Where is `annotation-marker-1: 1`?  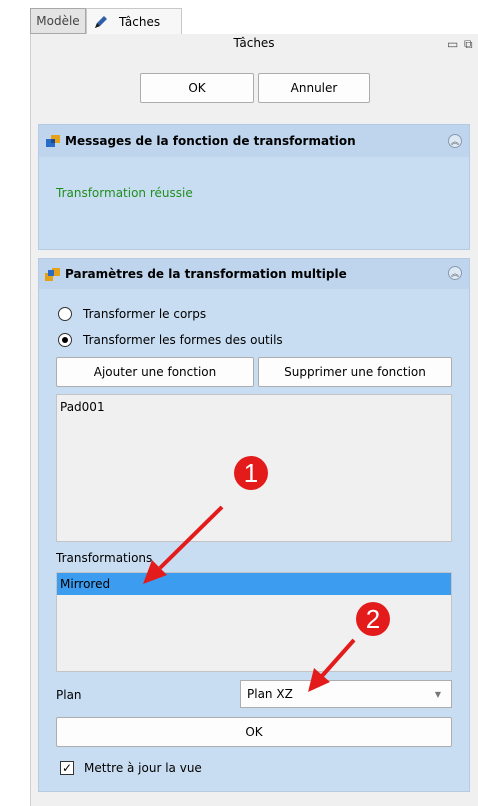
annotation-marker-1: 1 is located at coordinates (251, 473).